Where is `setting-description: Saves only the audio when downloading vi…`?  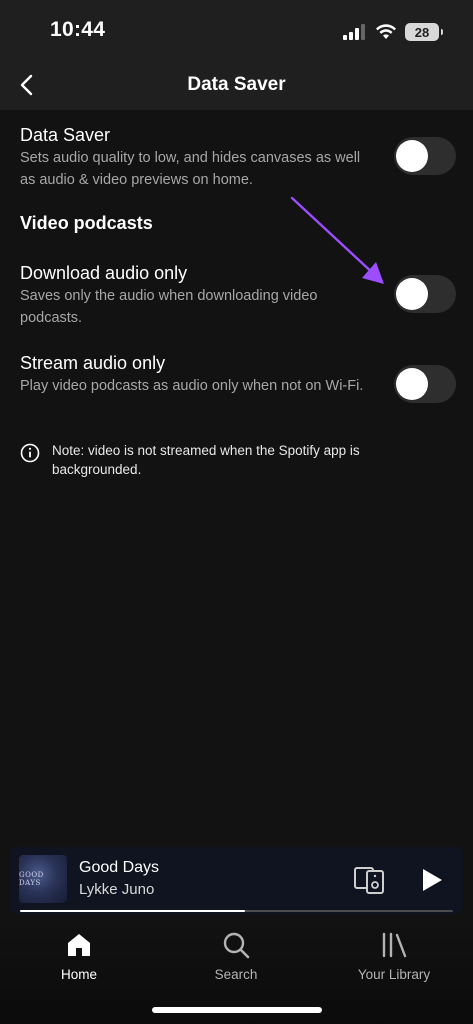
setting-description: Saves only the audio when downloading vi… is located at coordinates (169, 307).